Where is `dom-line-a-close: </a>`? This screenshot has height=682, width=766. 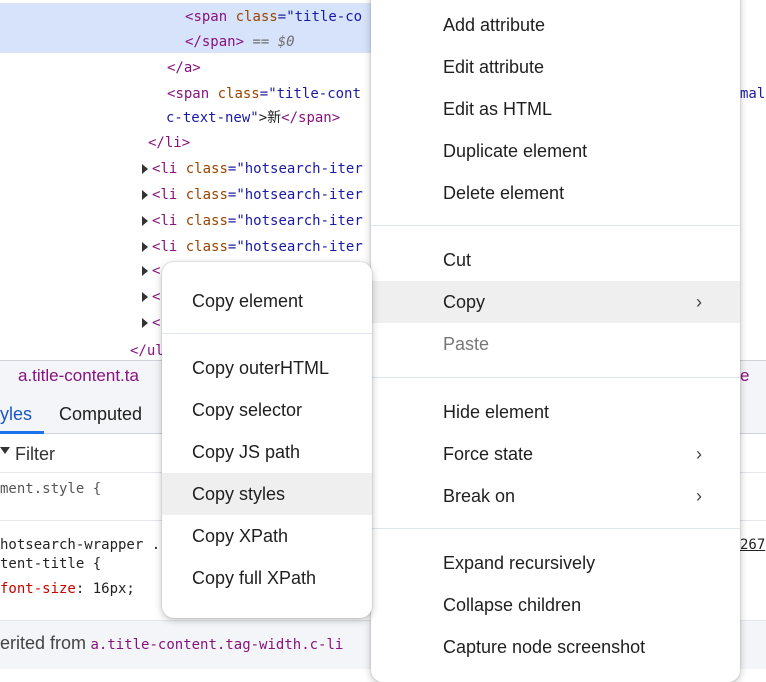 dom-line-a-close: </a> is located at coordinates (184, 68).